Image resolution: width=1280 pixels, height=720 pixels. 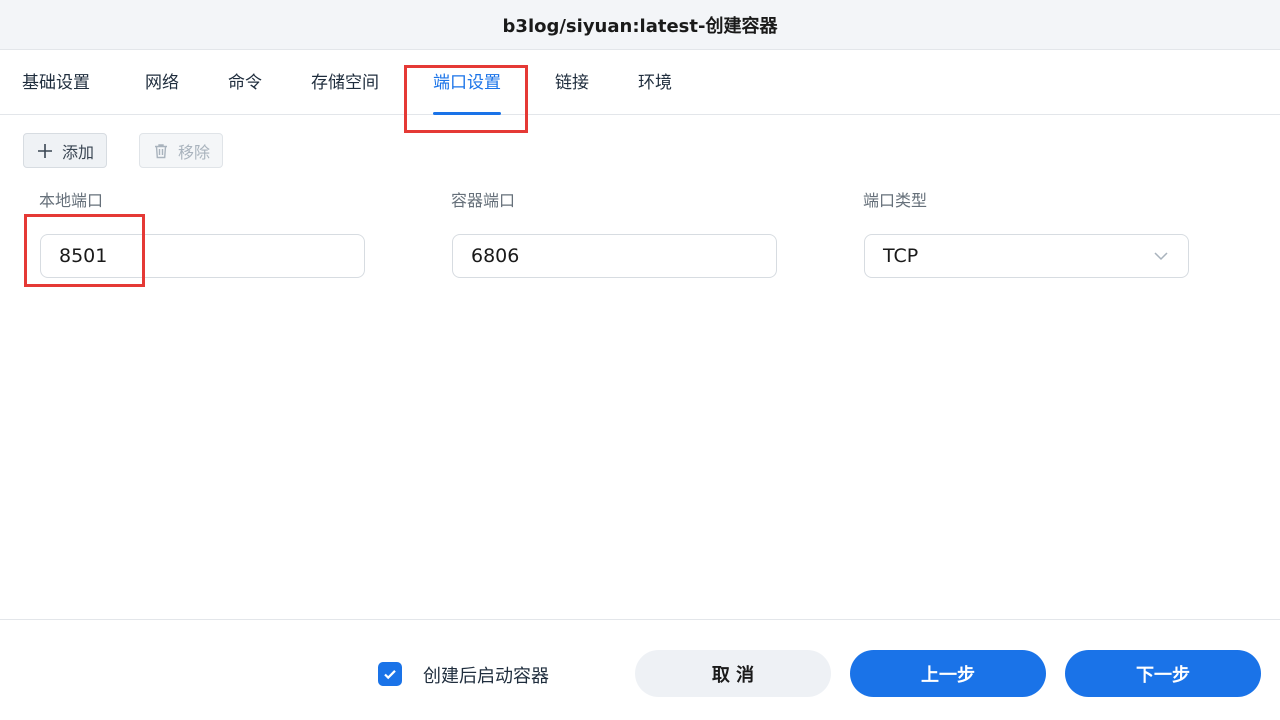 What do you see at coordinates (733, 673) in the screenshot?
I see `cancel-button: 取 消` at bounding box center [733, 673].